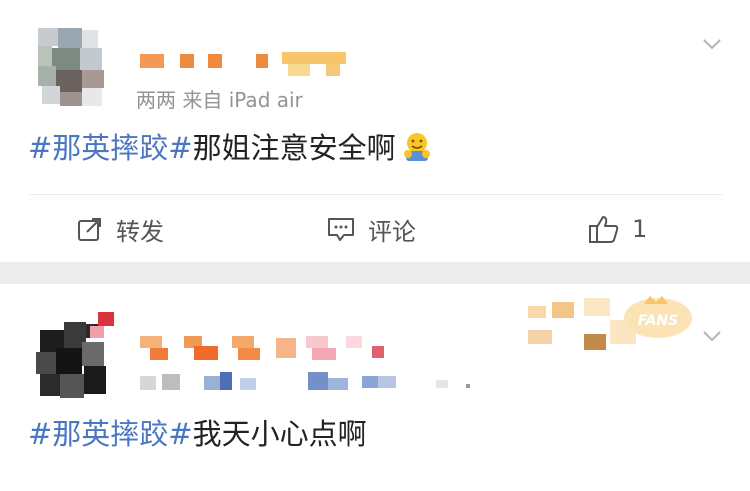  What do you see at coordinates (140, 231) in the screenshot?
I see `repost-label: 转发` at bounding box center [140, 231].